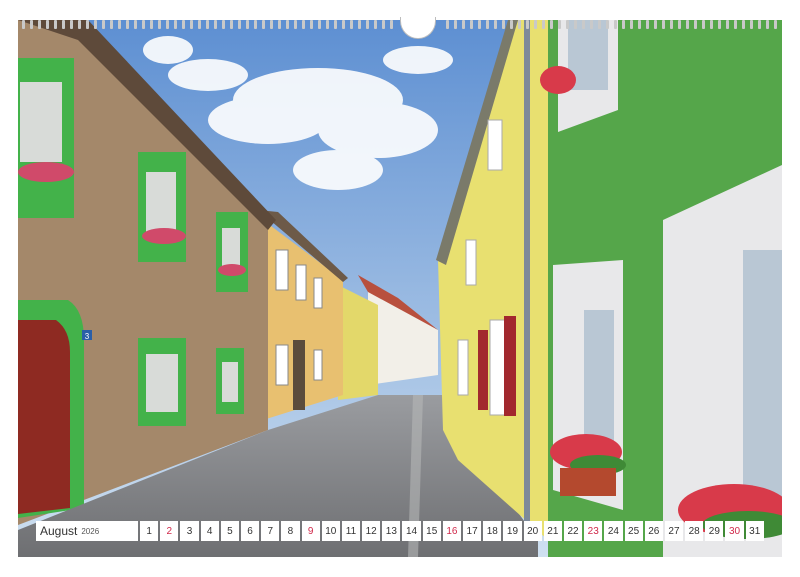 The image size is (800, 577). I want to click on day-cell: 28, so click(694, 531).